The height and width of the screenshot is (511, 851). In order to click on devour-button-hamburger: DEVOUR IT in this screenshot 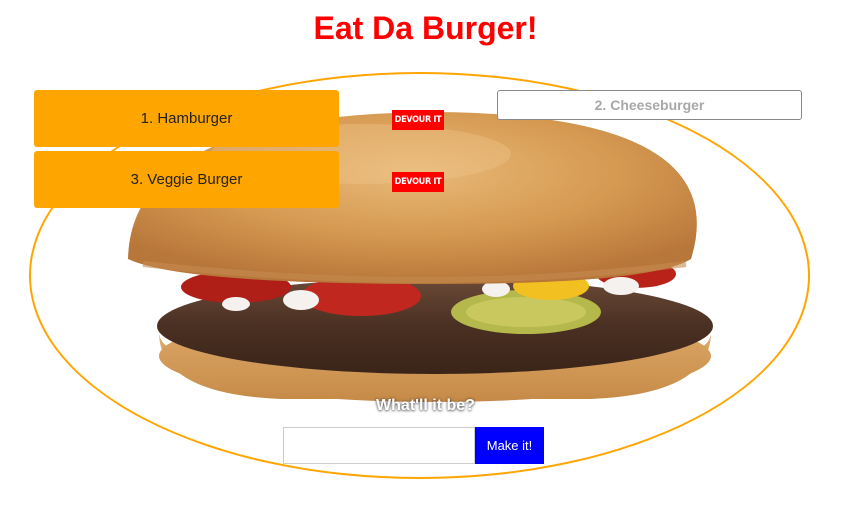, I will do `click(418, 120)`.